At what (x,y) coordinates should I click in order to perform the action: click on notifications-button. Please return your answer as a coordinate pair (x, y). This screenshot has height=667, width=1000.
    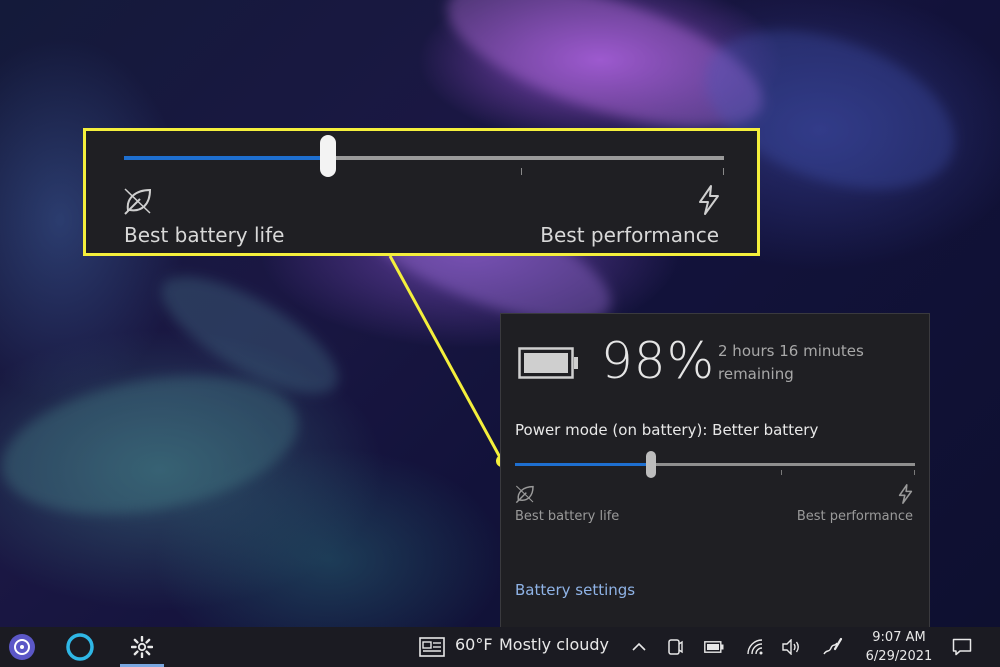
    Looking at the image, I should click on (962, 647).